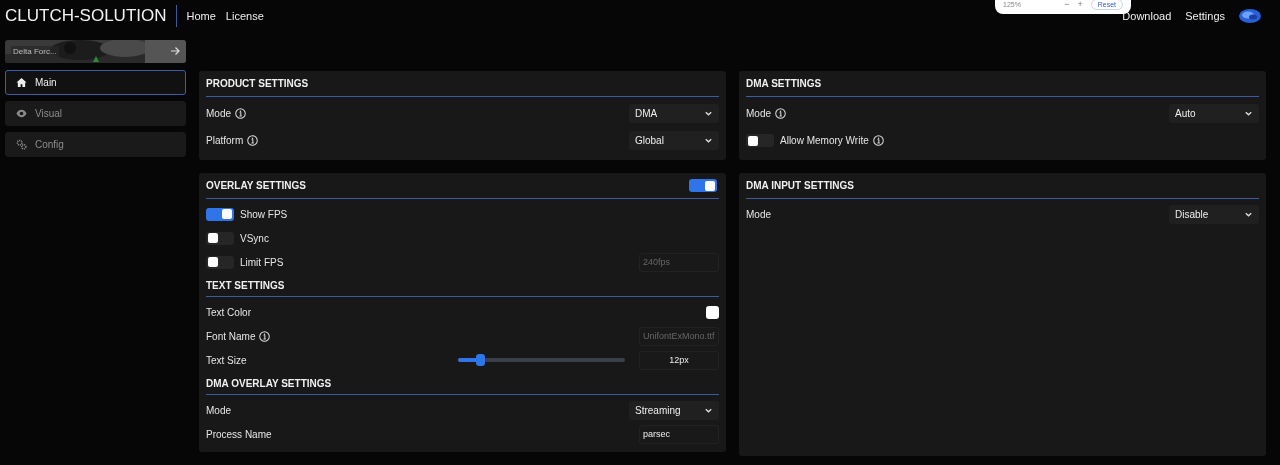  Describe the element at coordinates (674, 140) in the screenshot. I see `dropdown: Global` at that location.